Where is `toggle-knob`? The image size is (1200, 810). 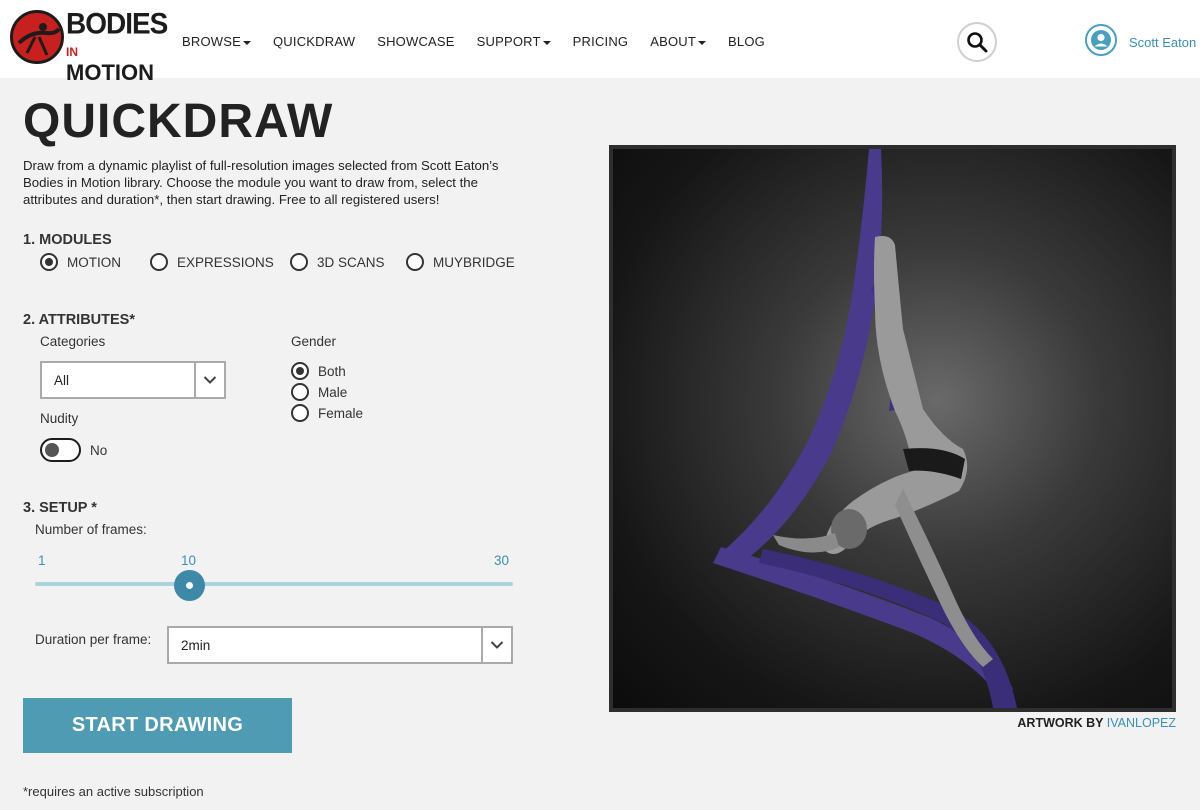
toggle-knob is located at coordinates (52, 450).